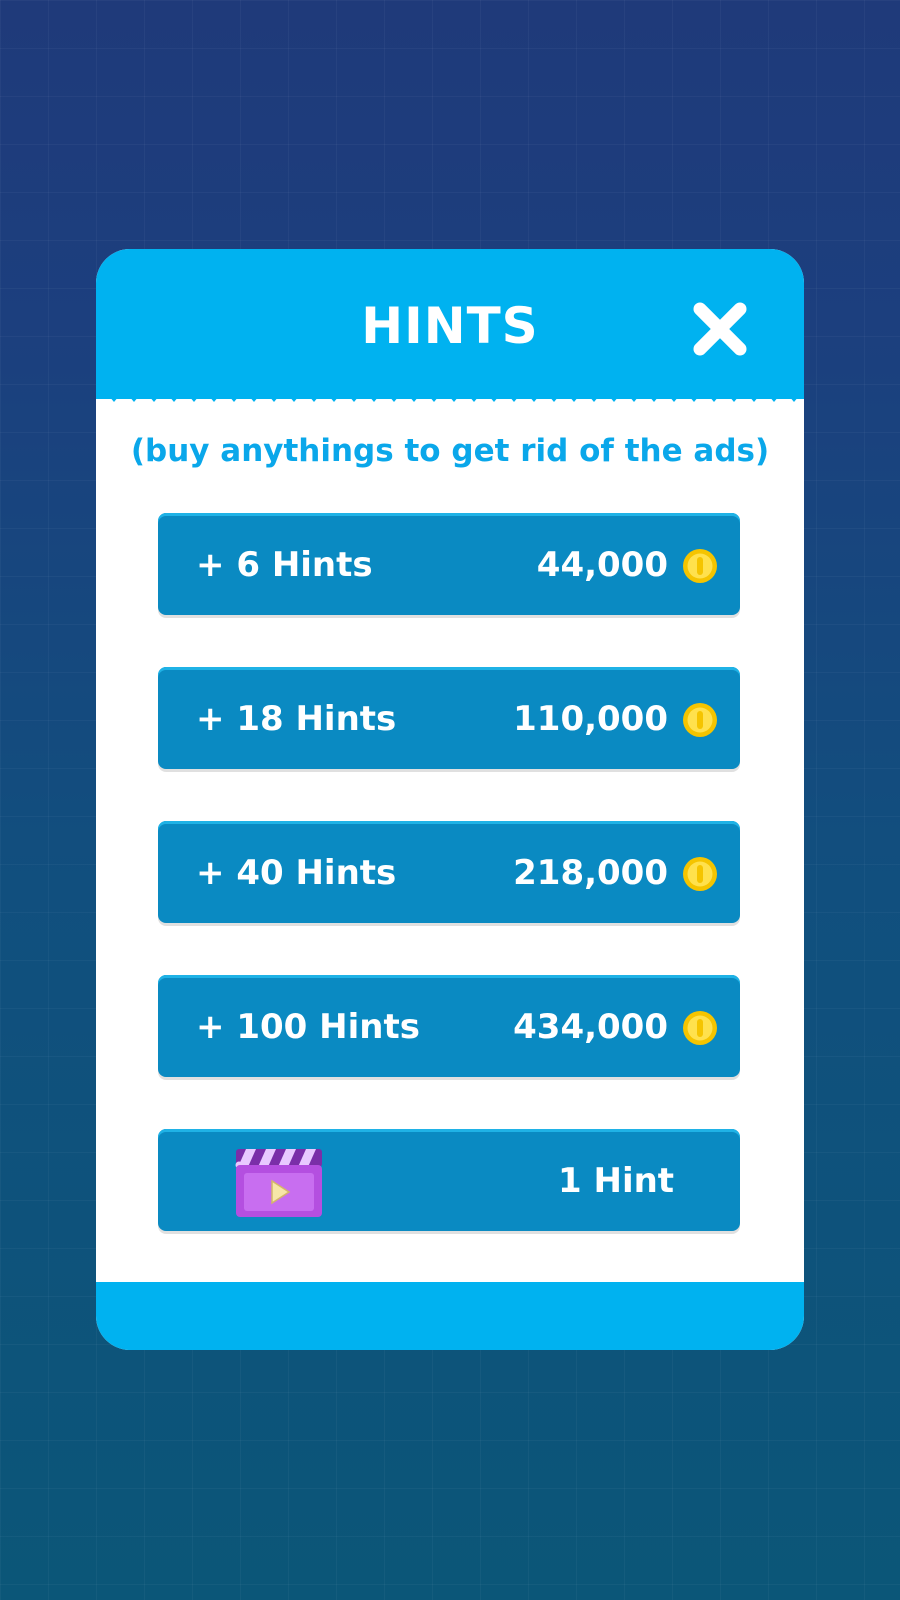 This screenshot has width=900, height=1600. I want to click on watch-video-button: 1 Hint, so click(449, 1180).